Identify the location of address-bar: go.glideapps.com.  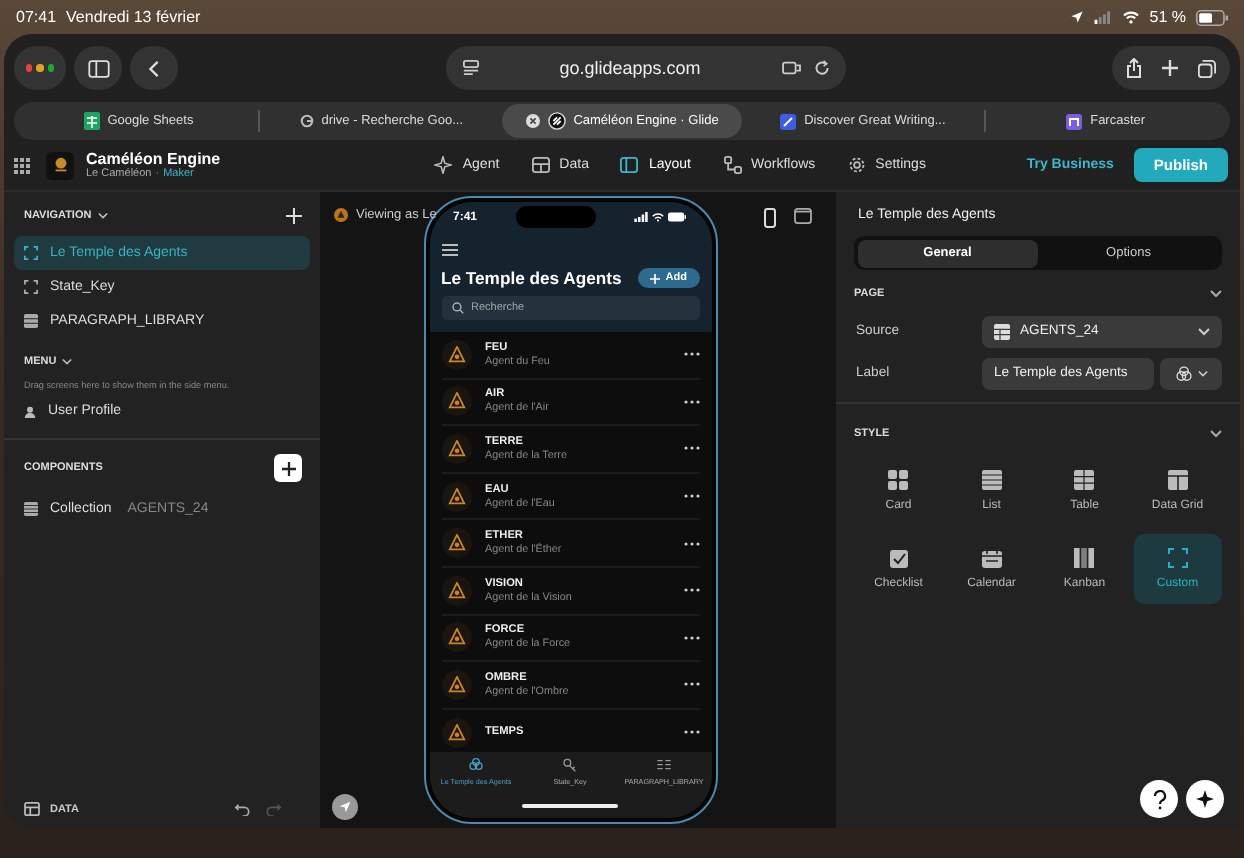
(645, 68).